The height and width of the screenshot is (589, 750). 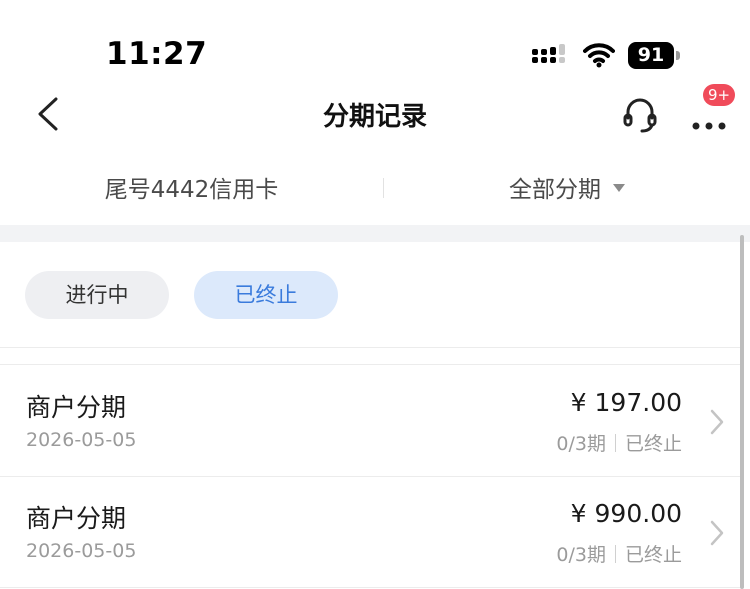 What do you see at coordinates (370, 587) in the screenshot?
I see `row-separator` at bounding box center [370, 587].